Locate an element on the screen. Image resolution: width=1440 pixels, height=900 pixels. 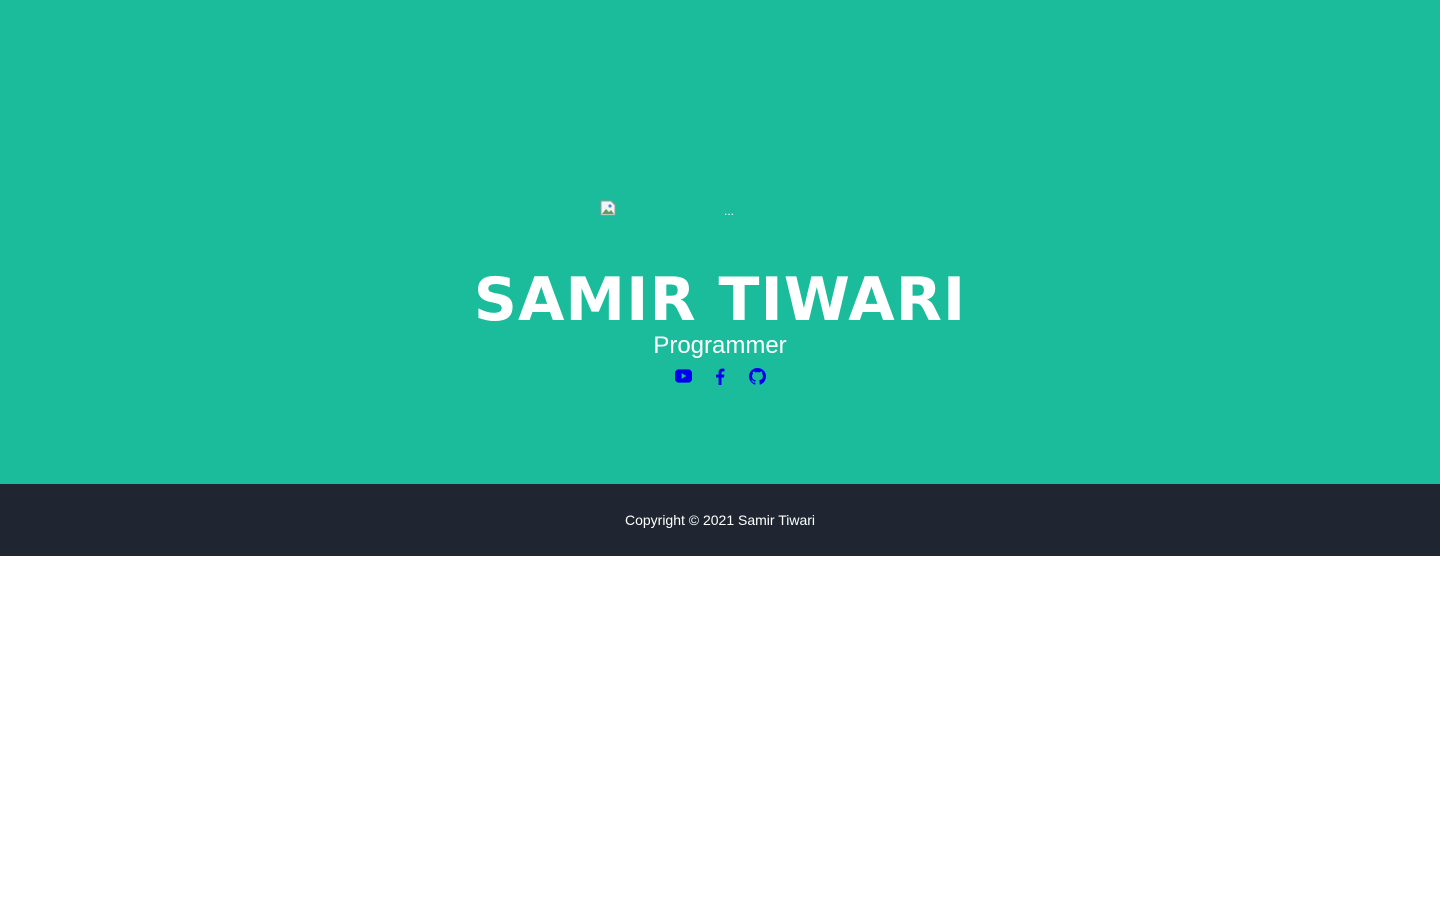
social-links is located at coordinates (720, 376).